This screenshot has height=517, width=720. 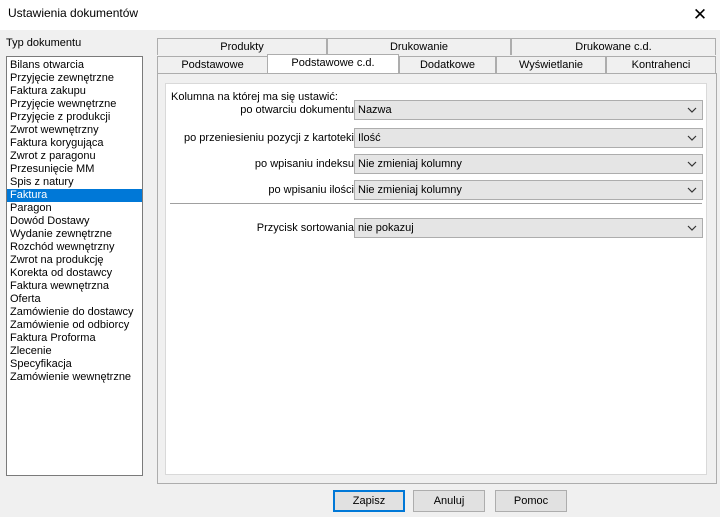 What do you see at coordinates (661, 64) in the screenshot?
I see `tab-kontrahenci: Kontrahenci` at bounding box center [661, 64].